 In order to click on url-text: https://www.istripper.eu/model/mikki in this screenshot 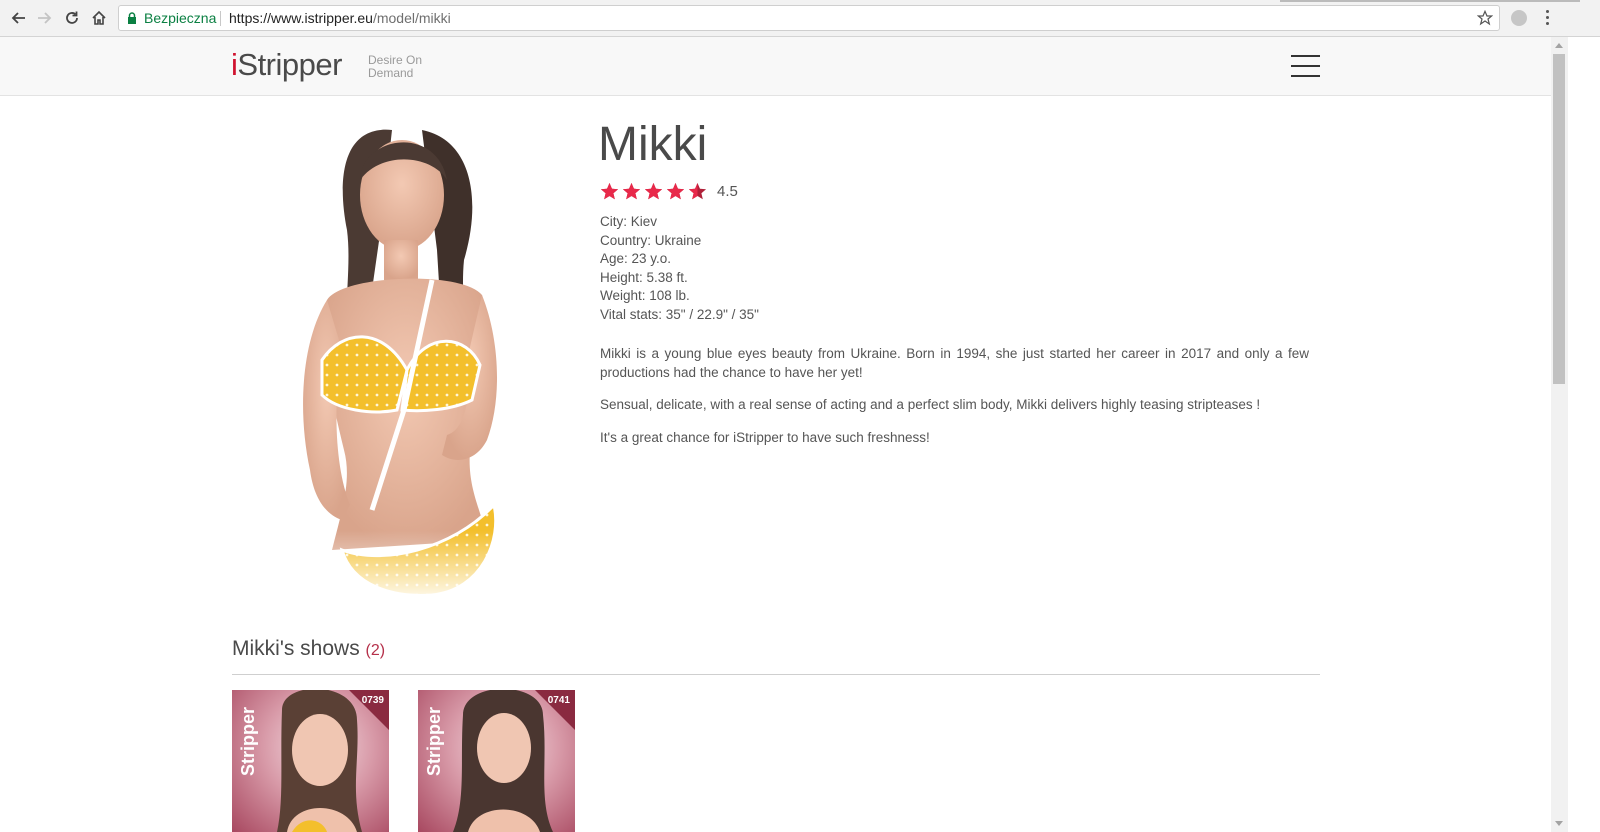, I will do `click(340, 18)`.